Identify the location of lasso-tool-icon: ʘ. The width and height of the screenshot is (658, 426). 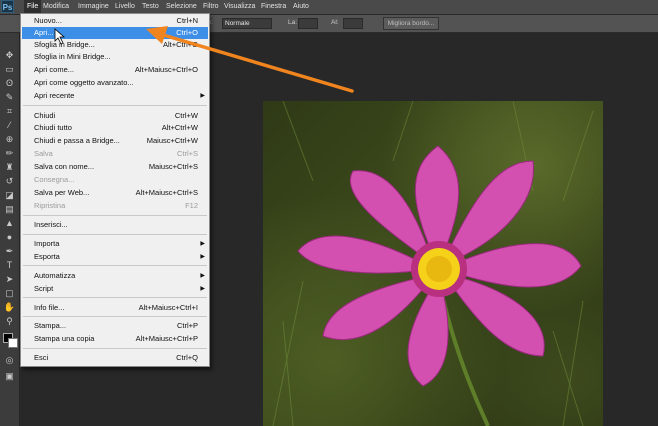
(9, 83).